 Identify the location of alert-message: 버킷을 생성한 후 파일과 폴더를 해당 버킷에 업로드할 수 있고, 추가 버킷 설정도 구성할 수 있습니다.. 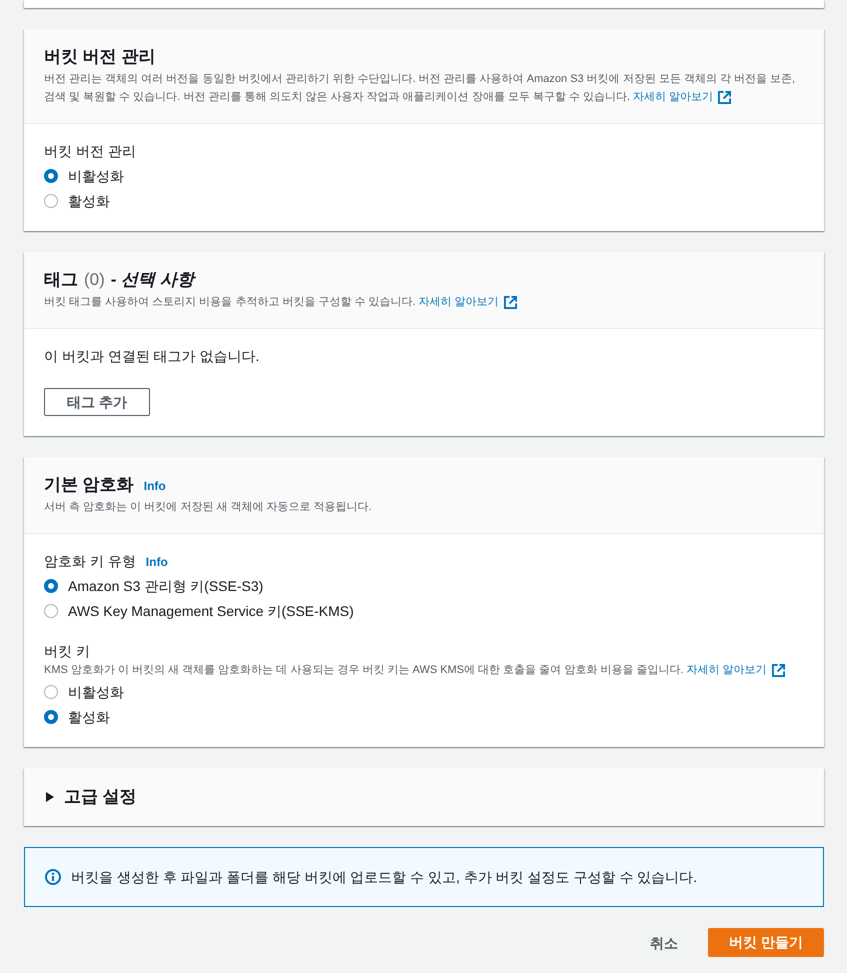
(384, 877).